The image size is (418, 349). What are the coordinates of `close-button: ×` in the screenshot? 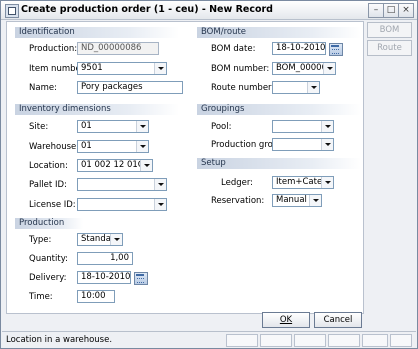 It's located at (406, 10).